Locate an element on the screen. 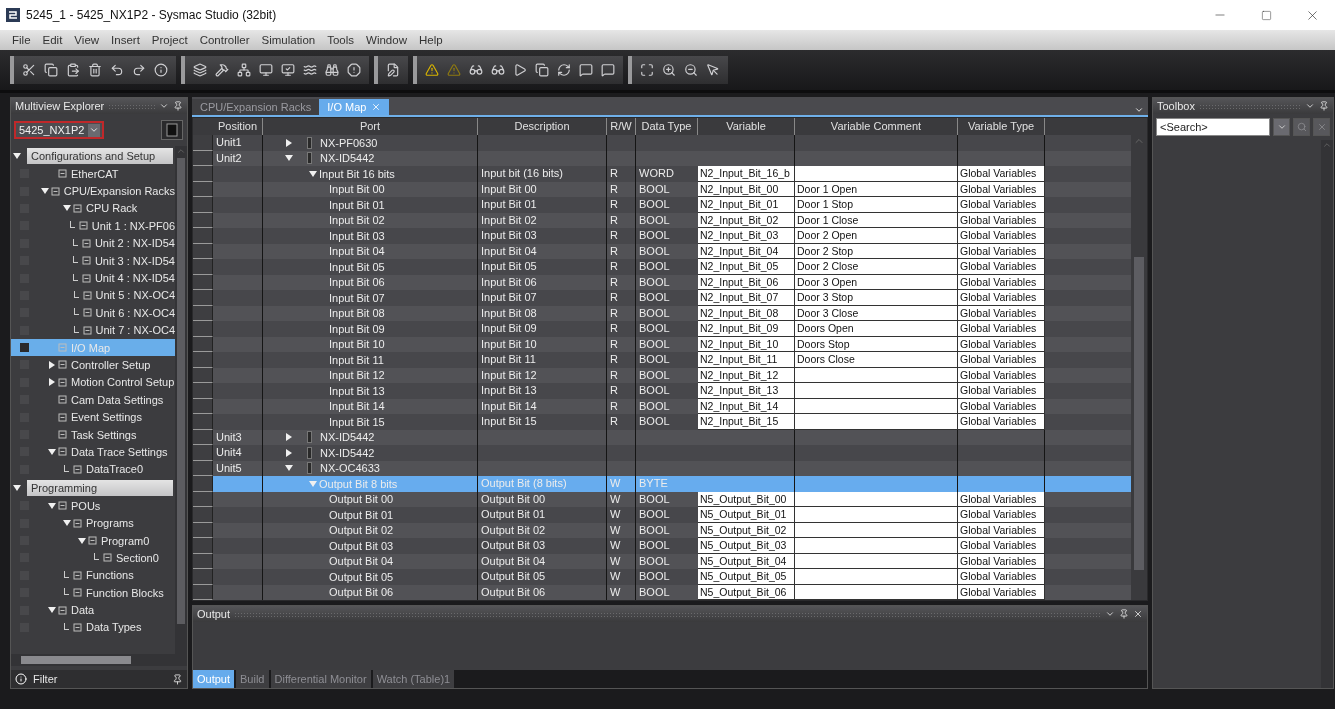 This screenshot has height=709, width=1335. comment-field: Door 3 Stop is located at coordinates (876, 298).